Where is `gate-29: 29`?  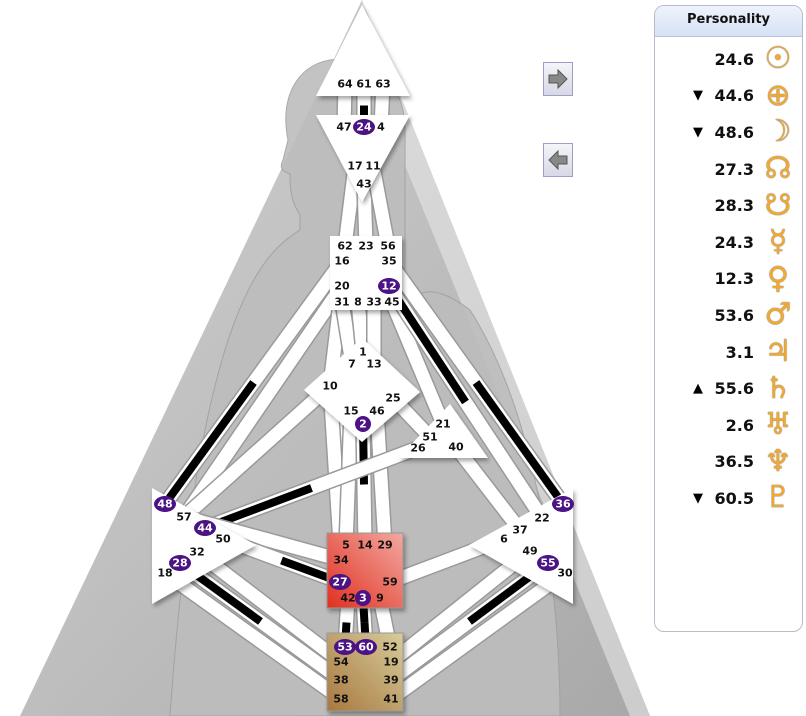 gate-29: 29 is located at coordinates (384, 545).